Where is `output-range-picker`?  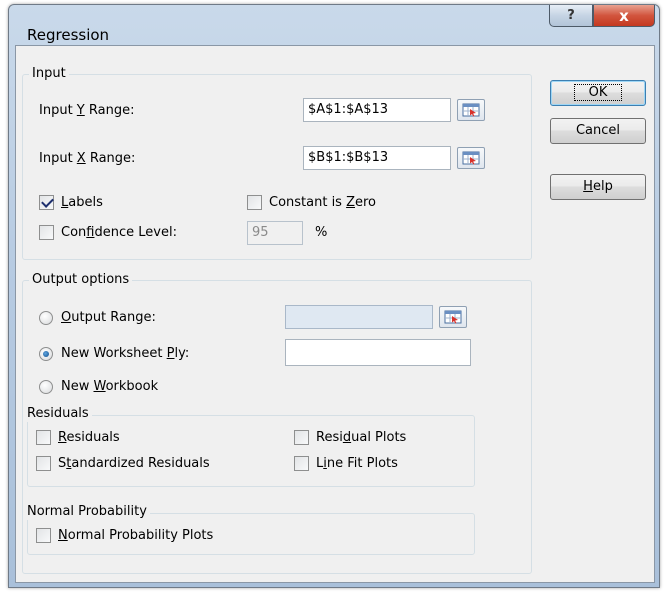
output-range-picker is located at coordinates (453, 317).